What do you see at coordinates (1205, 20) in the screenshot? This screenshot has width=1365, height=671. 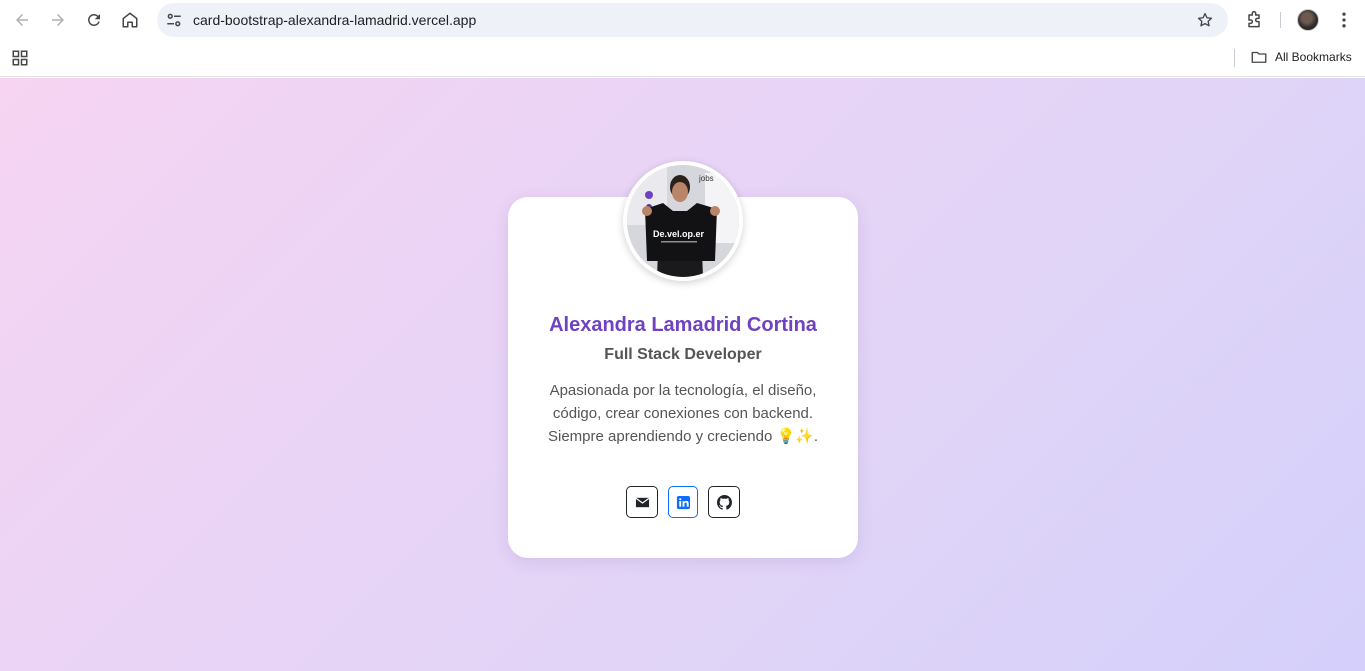 I see `bookmark-star-icon` at bounding box center [1205, 20].